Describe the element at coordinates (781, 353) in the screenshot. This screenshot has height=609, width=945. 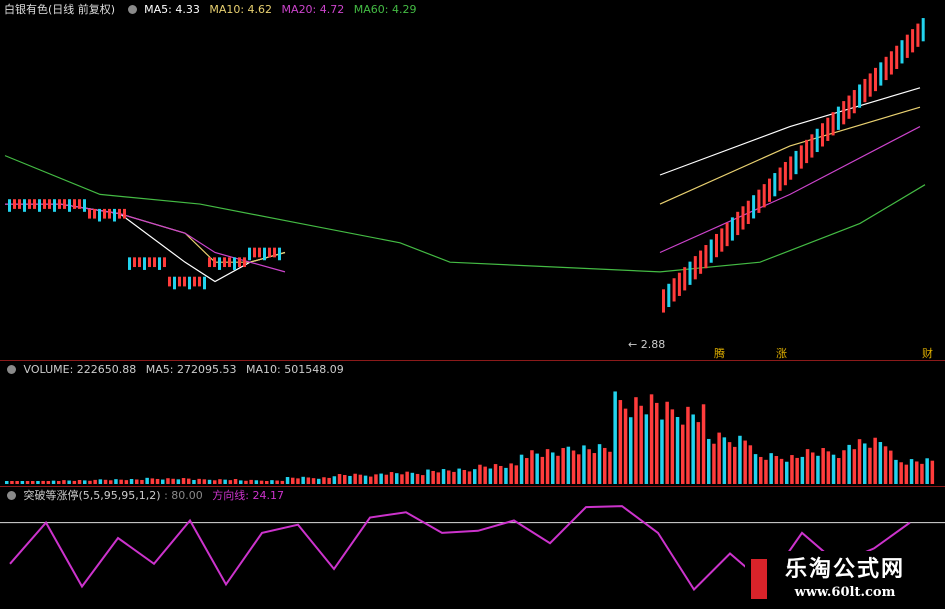
I see `tag-zhang: 涨` at that location.